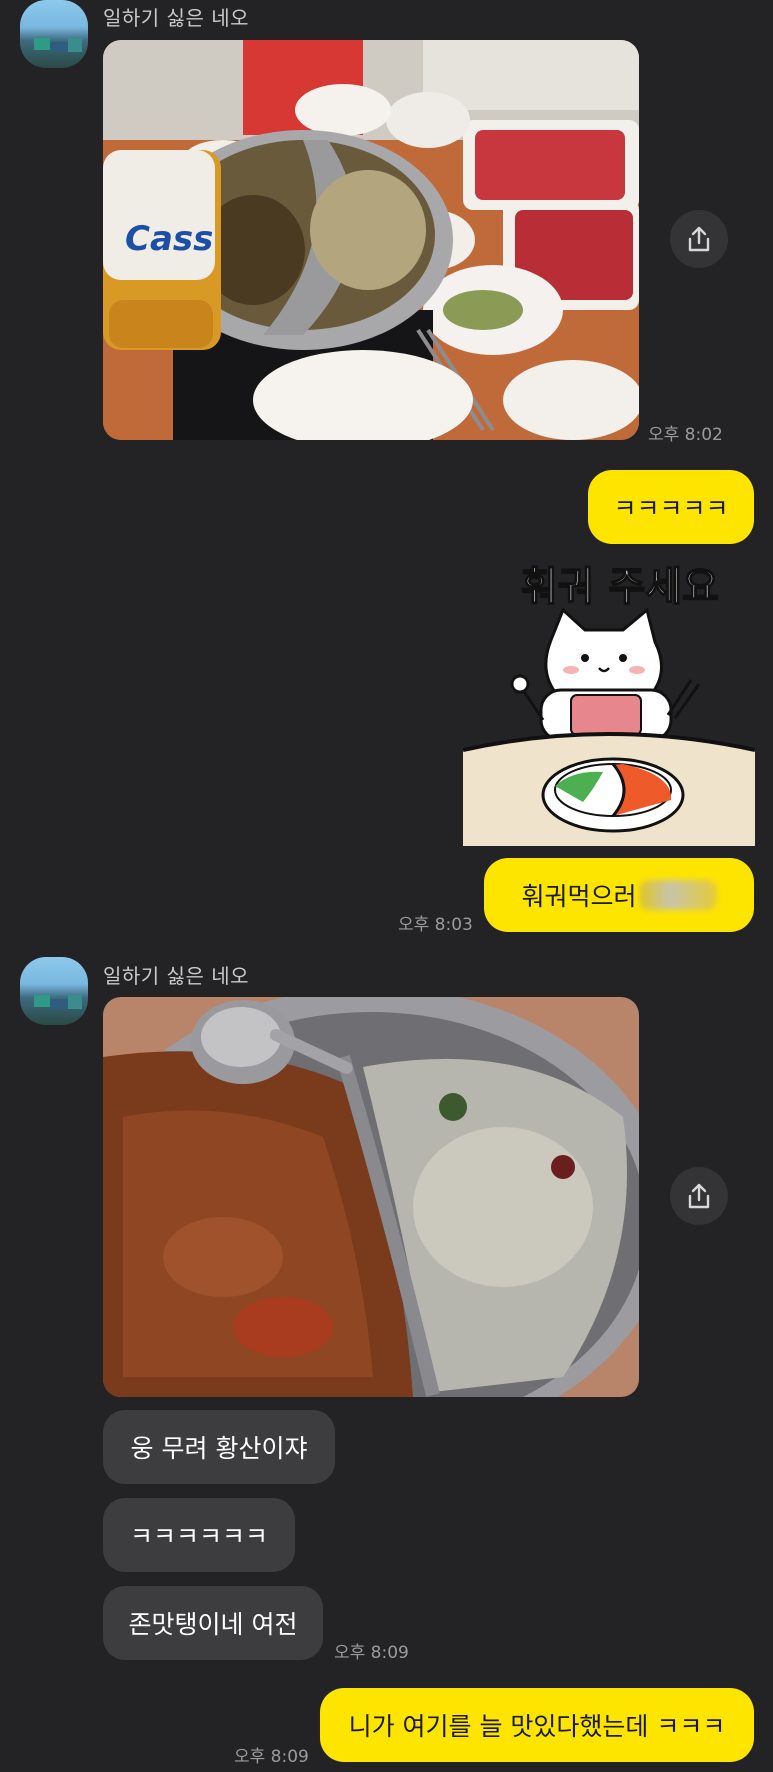  Describe the element at coordinates (620, 587) in the screenshot. I see `sticker-caption: 훠궈 주세요` at that location.